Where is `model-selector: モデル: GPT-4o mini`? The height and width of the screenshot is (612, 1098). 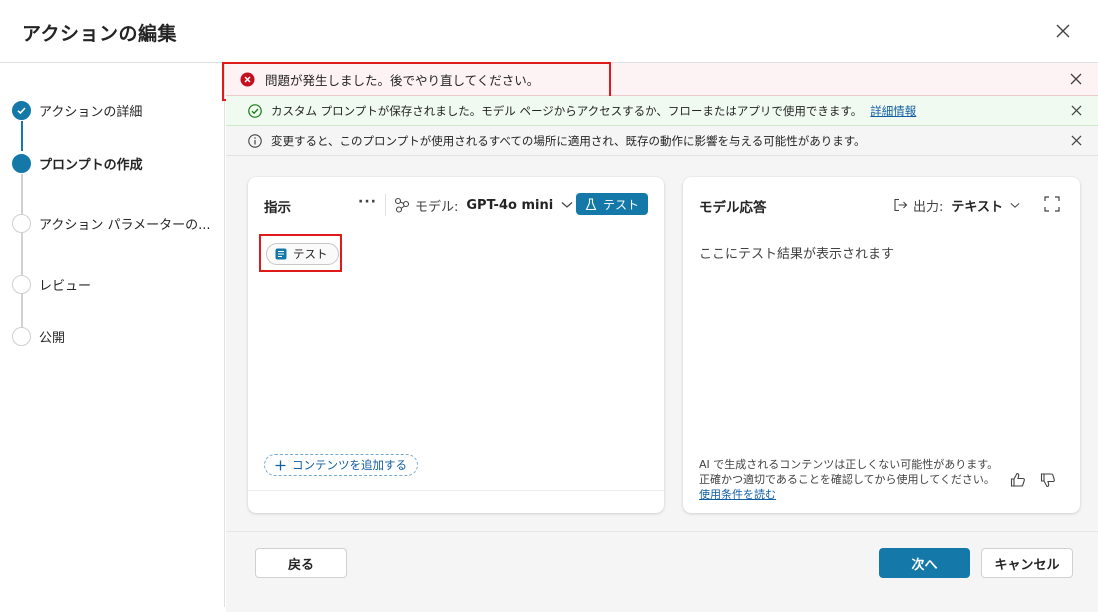 model-selector: モデル: GPT-4o mini is located at coordinates (483, 205).